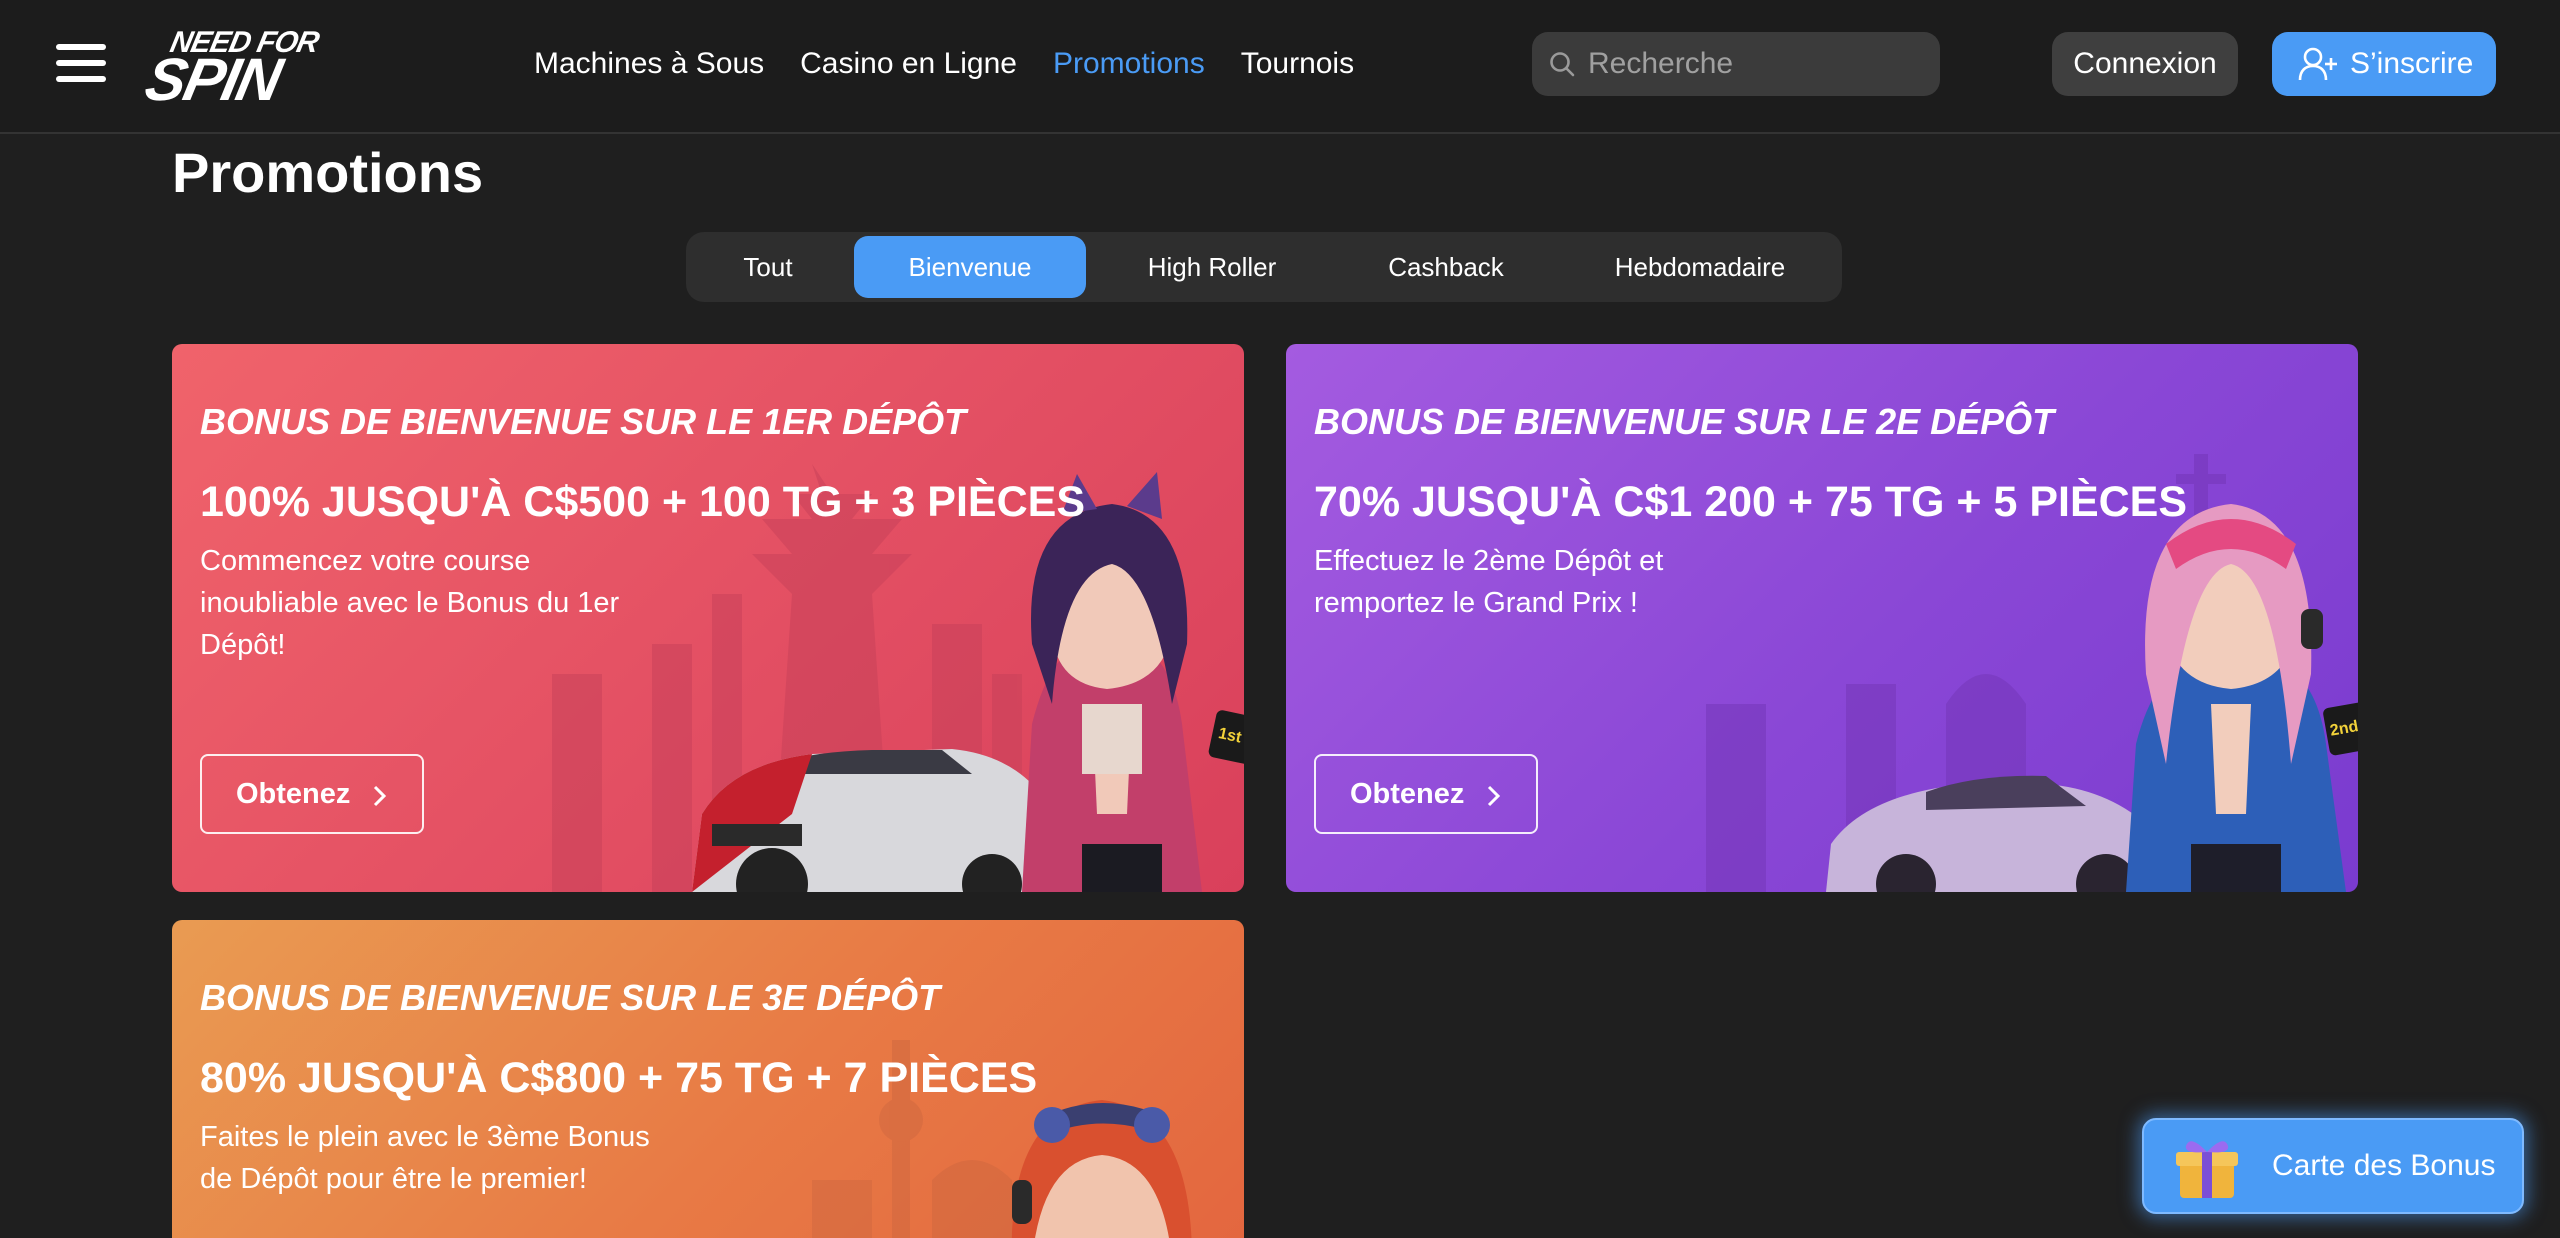 The width and height of the screenshot is (2560, 1238). I want to click on promo-kicker: BONUS DE BIENVENUE SUR LE 3E DÉPÔT, so click(570, 997).